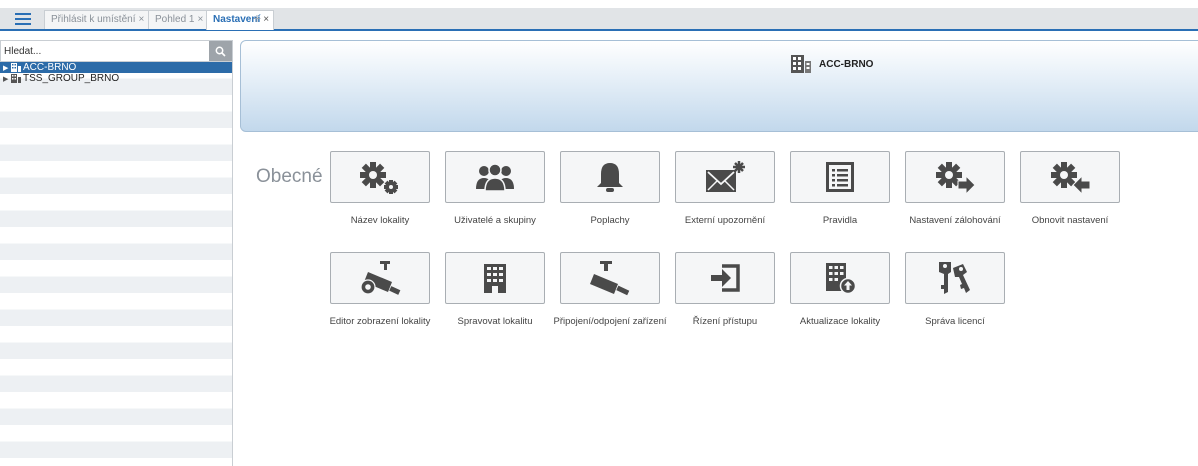 The height and width of the screenshot is (466, 1198). I want to click on setting-label: Uživatelé a skupiny, so click(495, 220).